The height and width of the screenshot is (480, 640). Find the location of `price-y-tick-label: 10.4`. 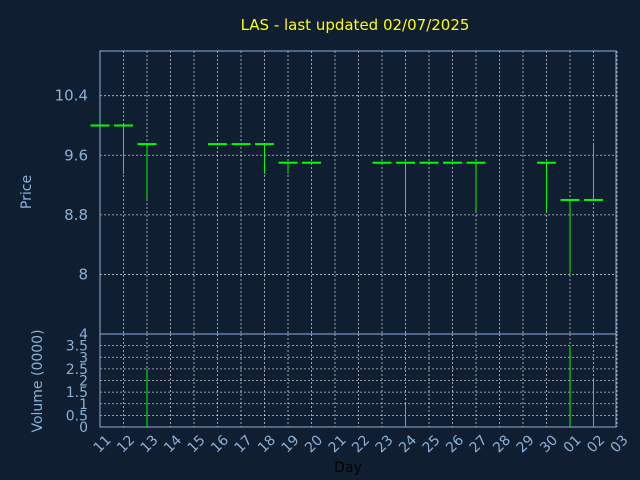

price-y-tick-label: 10.4 is located at coordinates (71, 96).